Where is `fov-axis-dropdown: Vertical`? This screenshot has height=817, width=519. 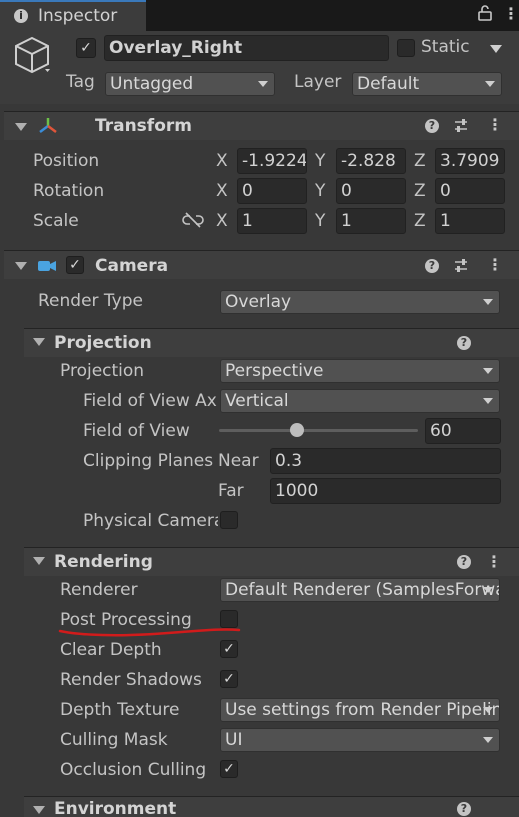 fov-axis-dropdown: Vertical is located at coordinates (360, 401).